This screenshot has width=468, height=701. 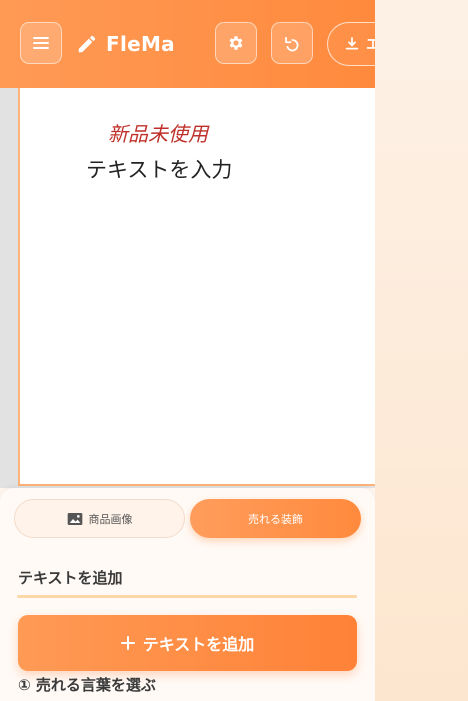 I want to click on undo-button, so click(x=292, y=43).